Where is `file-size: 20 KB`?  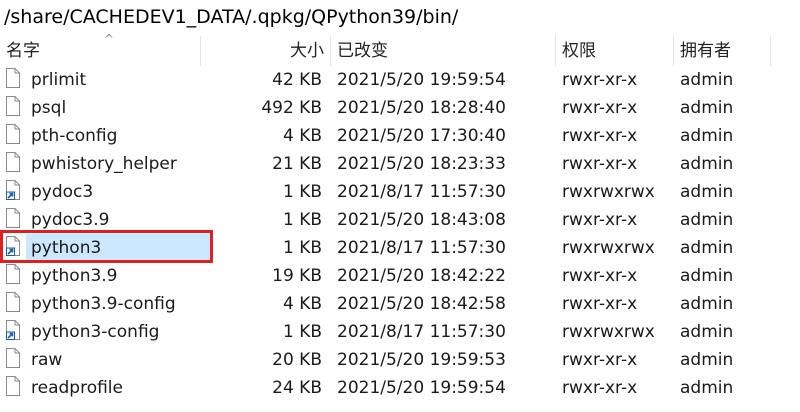
file-size: 20 KB is located at coordinates (297, 360).